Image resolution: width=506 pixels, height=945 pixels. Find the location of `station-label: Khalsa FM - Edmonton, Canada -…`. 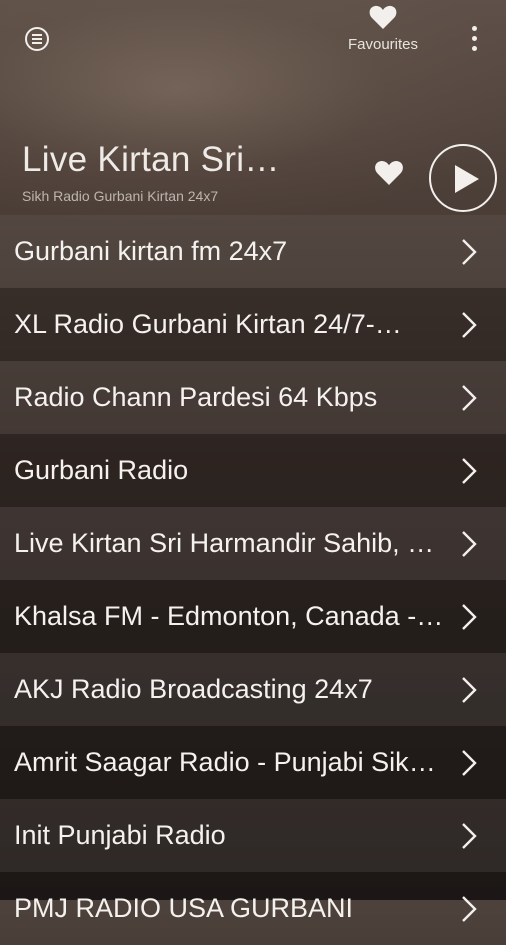

station-label: Khalsa FM - Edmonton, Canada -… is located at coordinates (229, 616).